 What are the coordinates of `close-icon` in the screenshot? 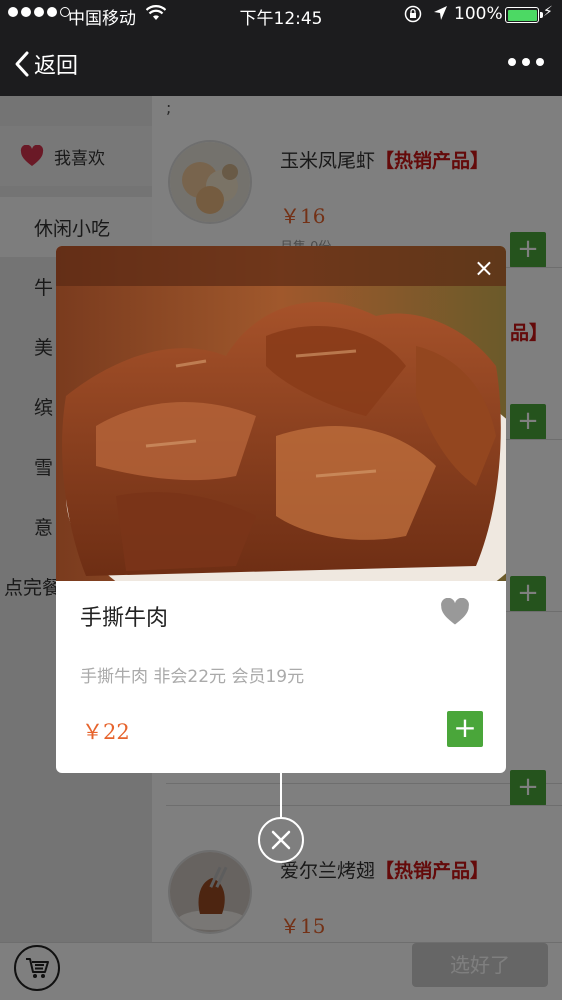 It's located at (281, 840).